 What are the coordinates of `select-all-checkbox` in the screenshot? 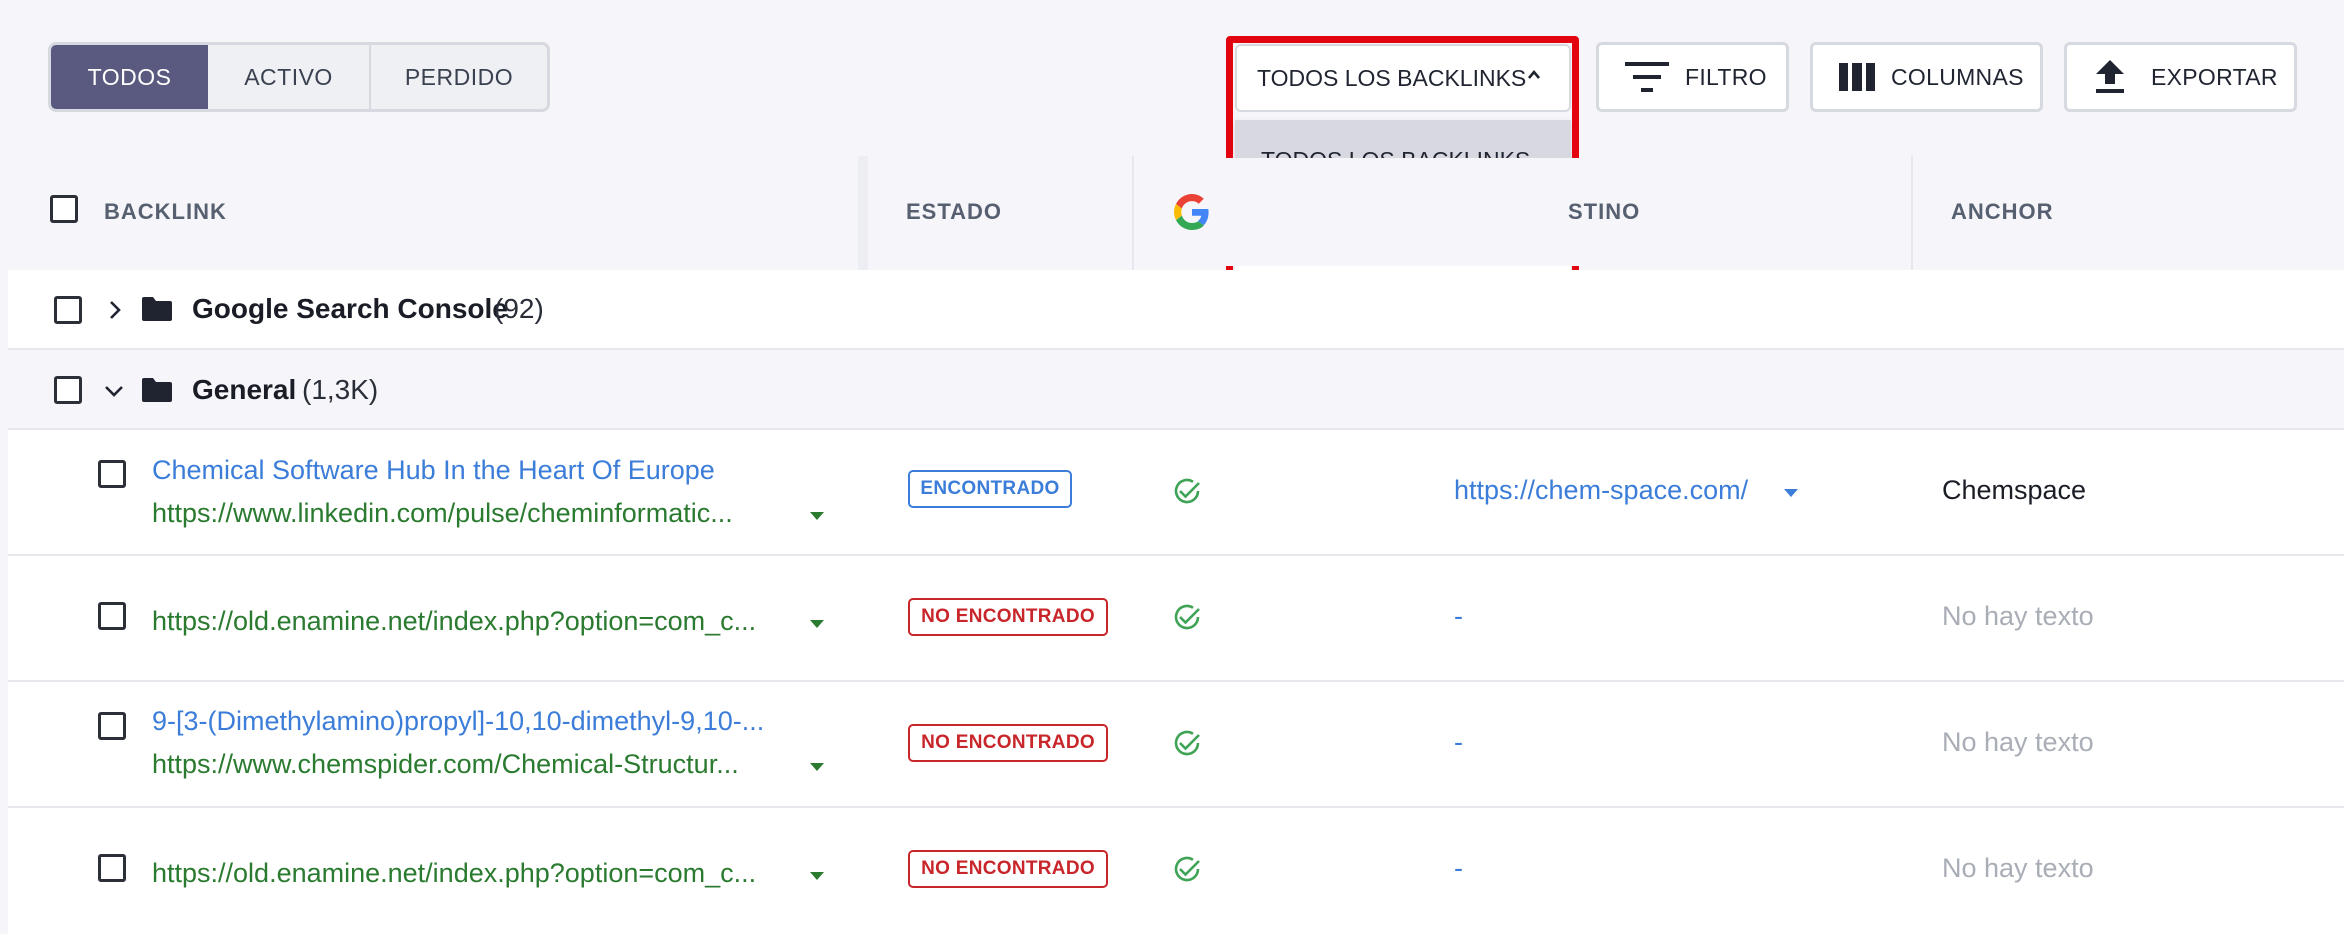 It's located at (64, 209).